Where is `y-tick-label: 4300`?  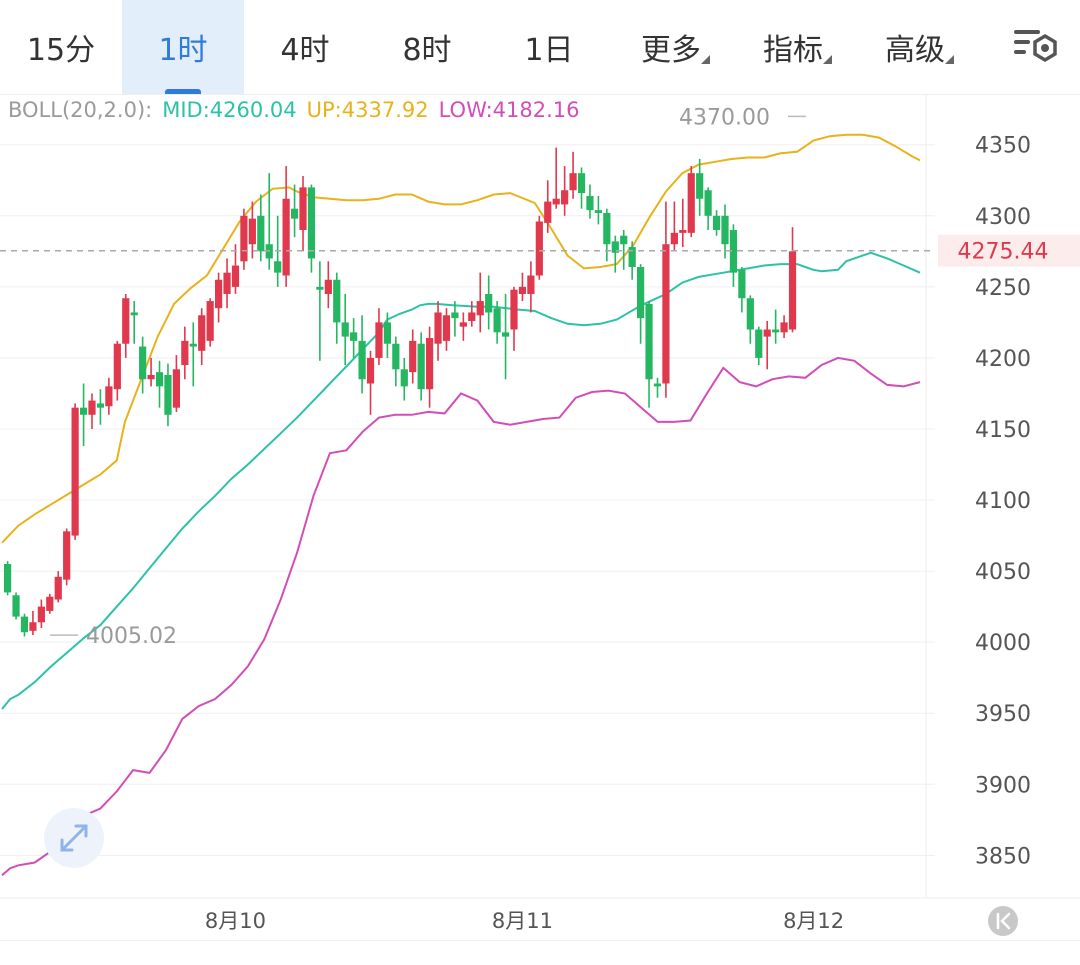 y-tick-label: 4300 is located at coordinates (1003, 217).